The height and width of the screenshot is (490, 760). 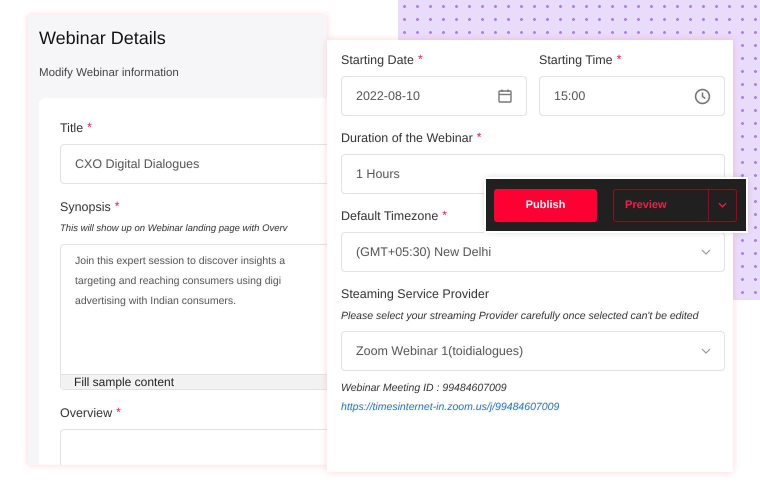 I want to click on clock-icon, so click(x=702, y=96).